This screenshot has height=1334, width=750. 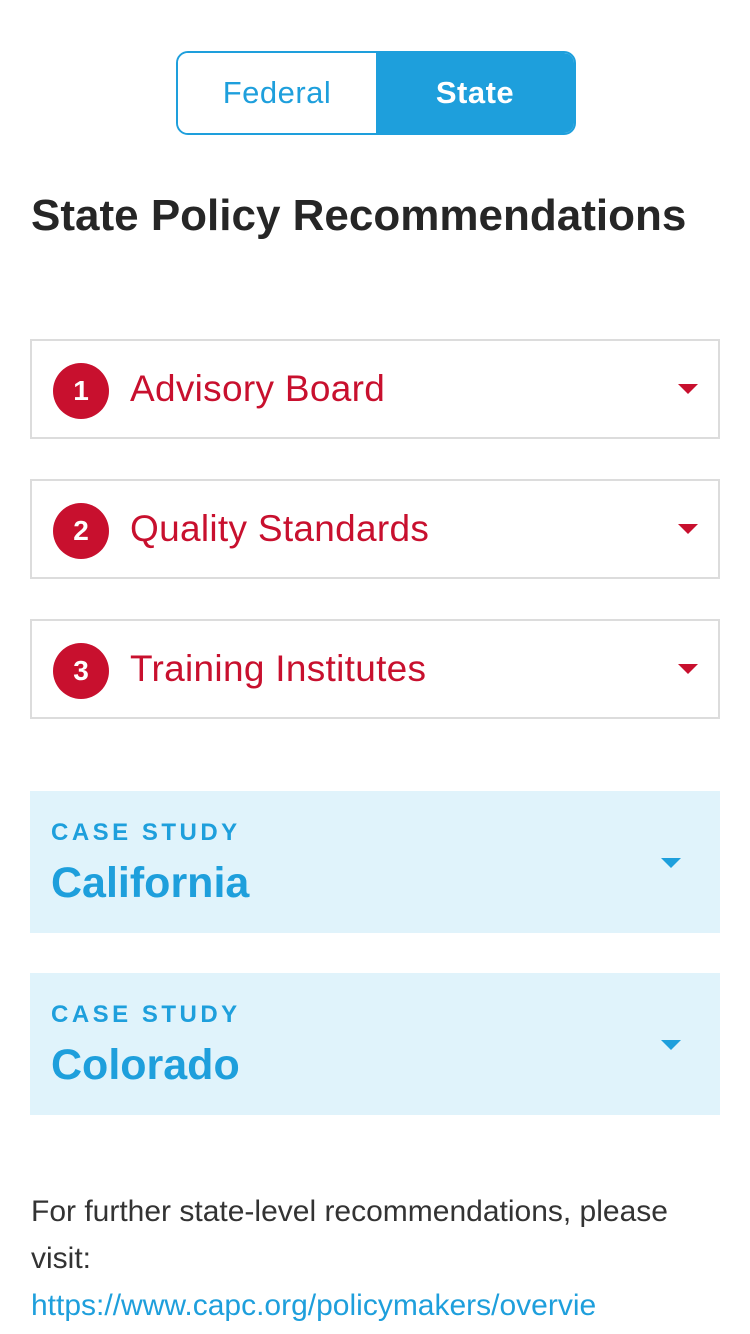 I want to click on page-title: State Policy Recommendations, so click(x=359, y=215).